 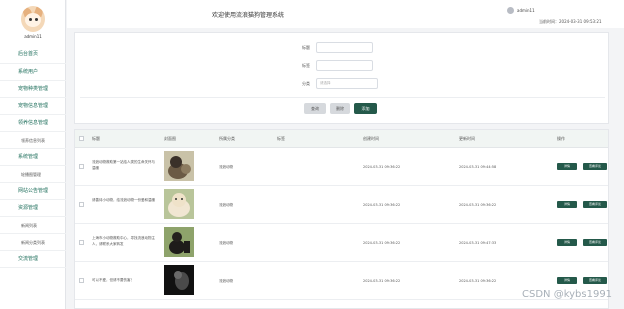 What do you see at coordinates (33, 72) in the screenshot?
I see `sidebar-item-users: 系统用户` at bounding box center [33, 72].